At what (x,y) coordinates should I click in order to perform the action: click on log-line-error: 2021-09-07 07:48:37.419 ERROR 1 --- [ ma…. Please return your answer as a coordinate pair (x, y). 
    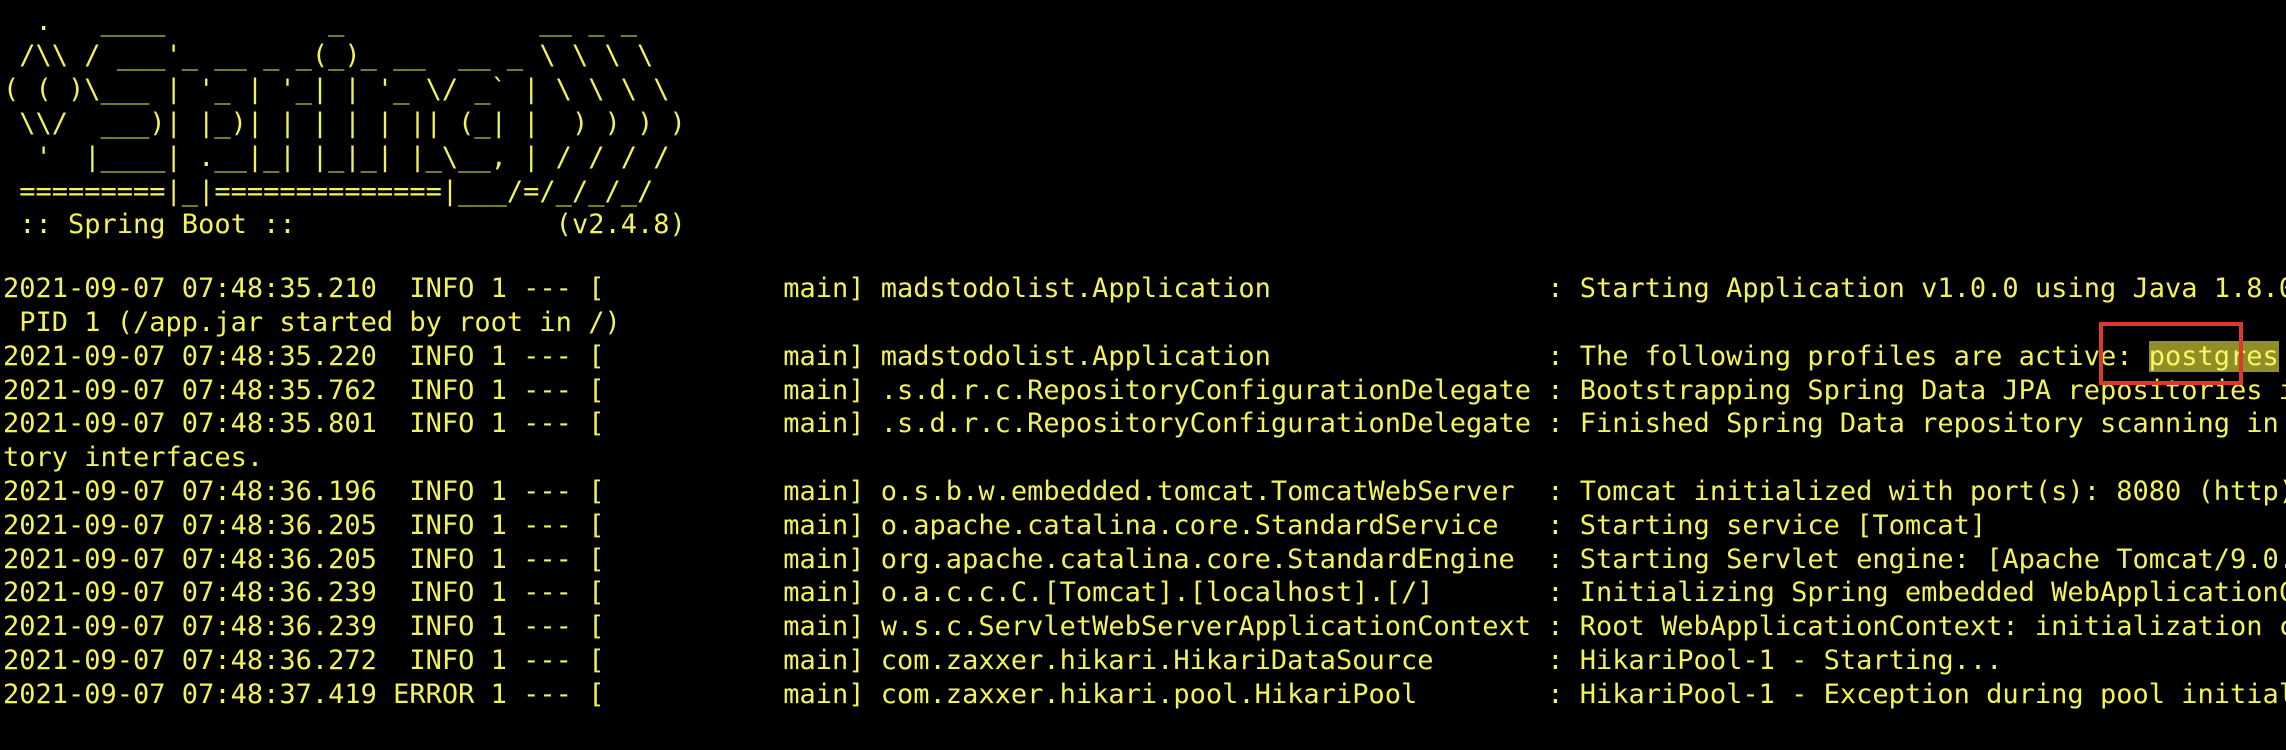
    Looking at the image, I should click on (1144, 694).